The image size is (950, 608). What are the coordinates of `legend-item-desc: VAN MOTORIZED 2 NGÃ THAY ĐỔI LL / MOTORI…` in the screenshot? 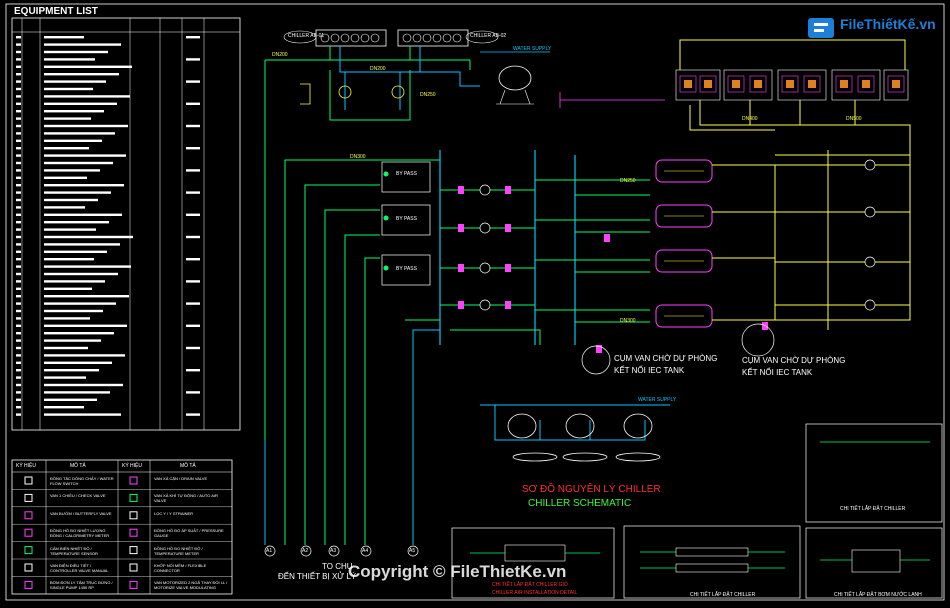 It's located at (191, 585).